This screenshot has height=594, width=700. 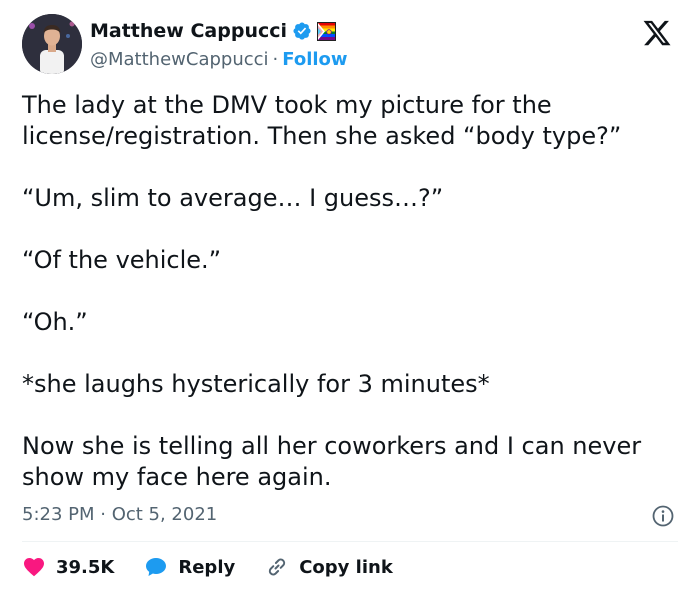 What do you see at coordinates (657, 33) in the screenshot?
I see `x-logo-icon` at bounding box center [657, 33].